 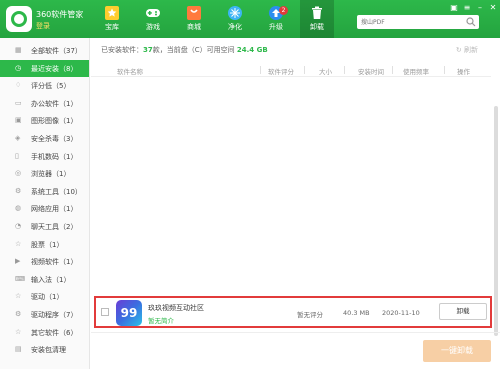 I want to click on sidebar-item-label: 其它软件（6）, so click(x=54, y=332).